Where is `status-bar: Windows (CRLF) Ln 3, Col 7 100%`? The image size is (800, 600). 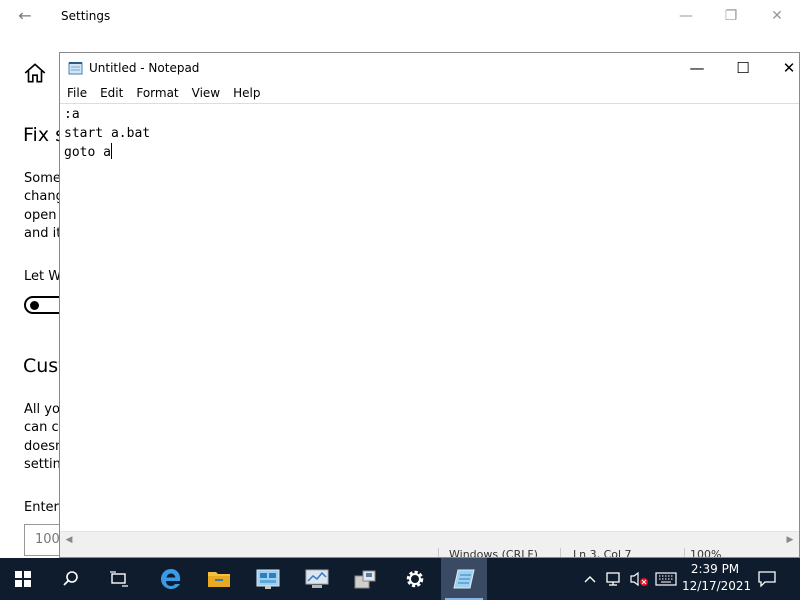 status-bar: Windows (CRLF) Ln 3, Col 7 100% is located at coordinates (429, 553).